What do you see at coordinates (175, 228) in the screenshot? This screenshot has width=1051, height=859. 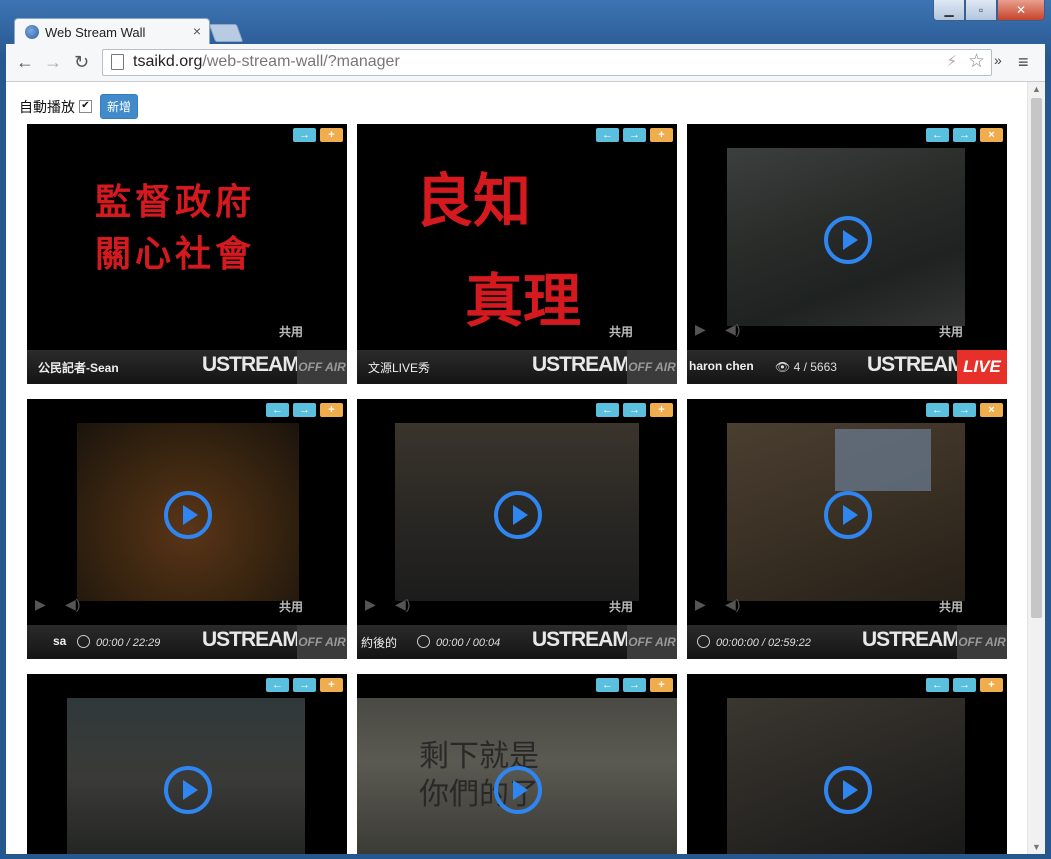 I see `stream-art-text: 監督政府 關心社會` at bounding box center [175, 228].